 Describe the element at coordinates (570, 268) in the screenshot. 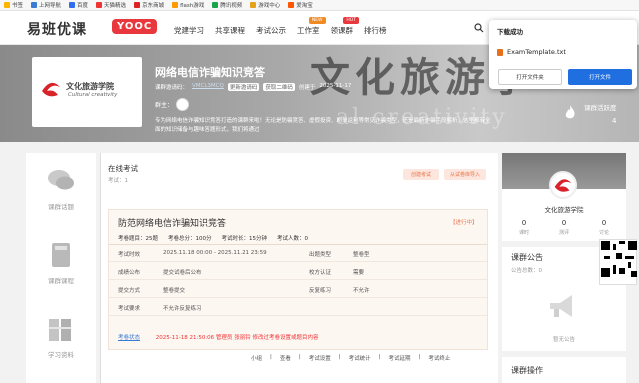

I see `right-panel: 文化旅游学院 0 课时 0 测评 0 讨论 课群公告 公告总数：0 暂无公告 课群操作` at that location.